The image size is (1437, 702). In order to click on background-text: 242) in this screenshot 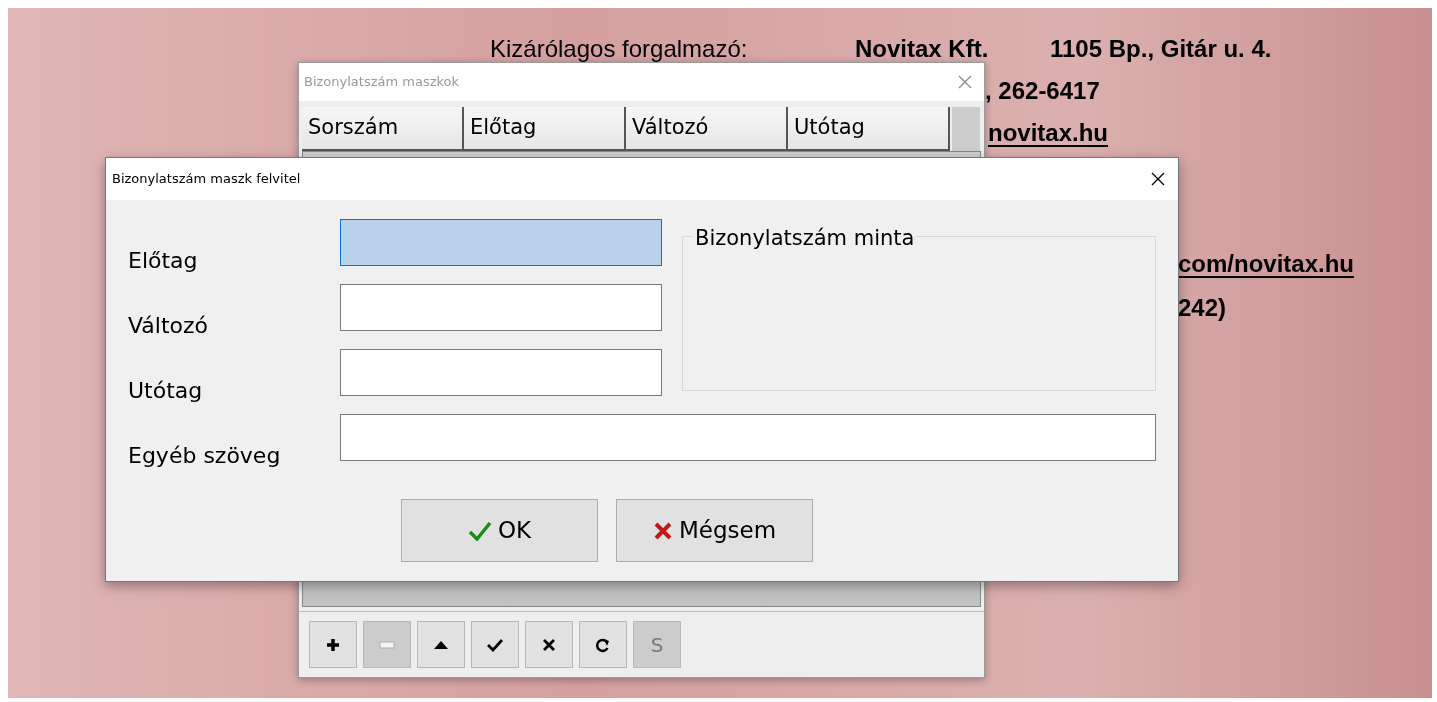, I will do `click(1202, 308)`.